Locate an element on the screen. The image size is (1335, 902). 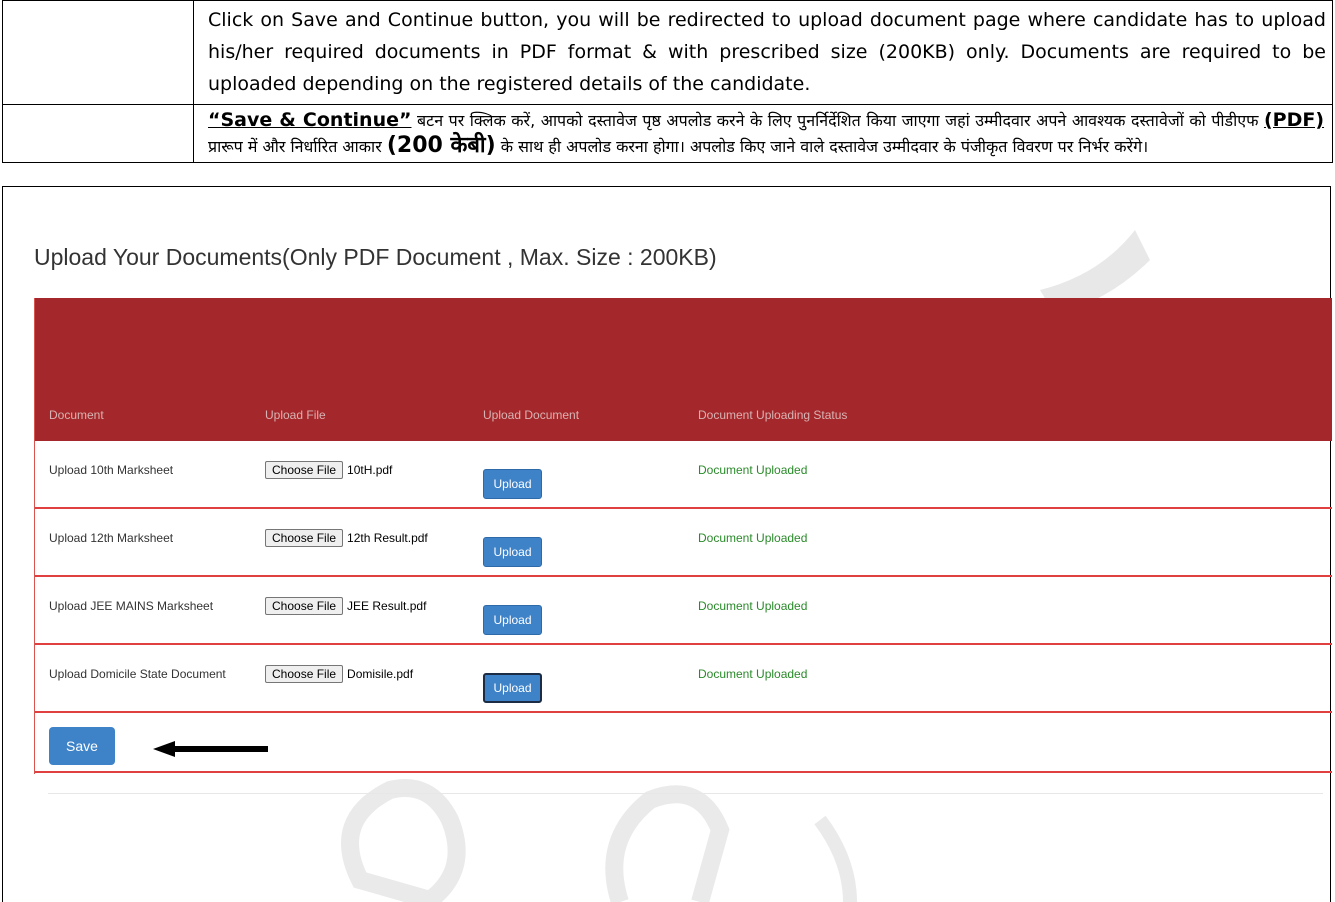
arrow-left-icon is located at coordinates (210, 749).